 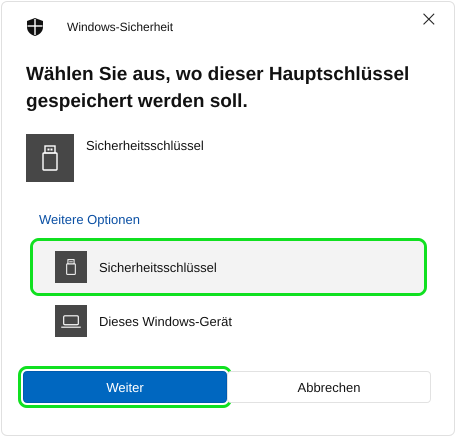 What do you see at coordinates (429, 19) in the screenshot?
I see `close-button: ×` at bounding box center [429, 19].